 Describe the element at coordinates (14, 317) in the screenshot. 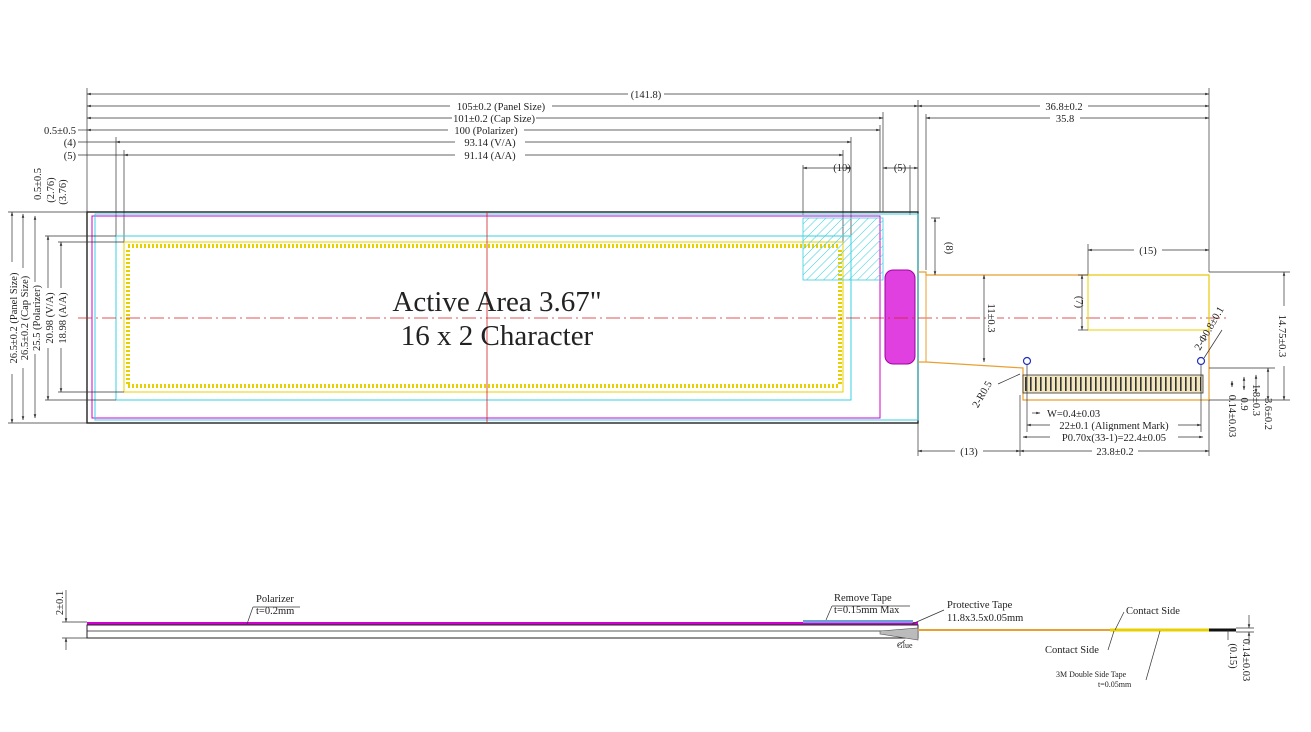

I see `dim-left-panel: 26.5±0.2 (Panel Size)` at that location.